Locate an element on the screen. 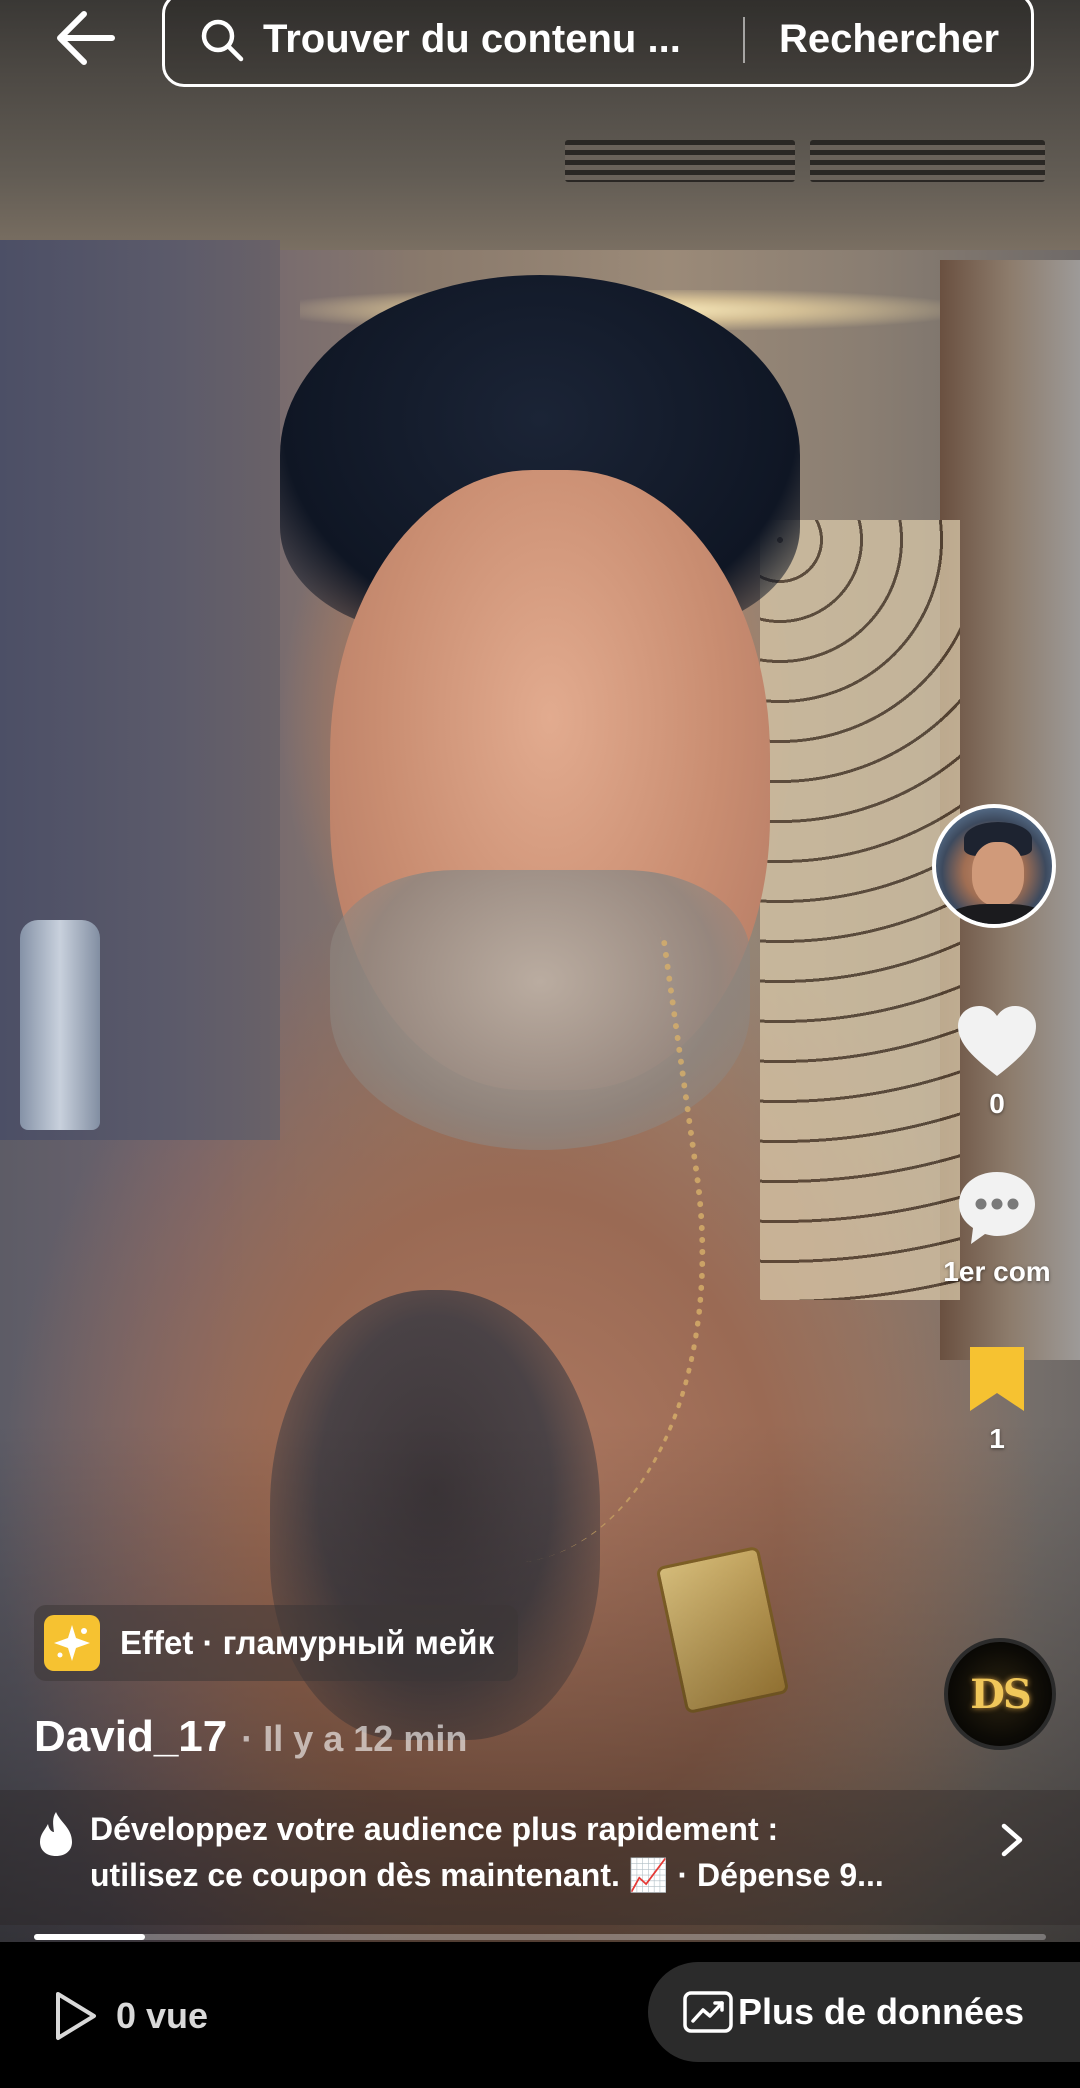 This screenshot has height=2088, width=1080. author-name: David_17 is located at coordinates (130, 1737).